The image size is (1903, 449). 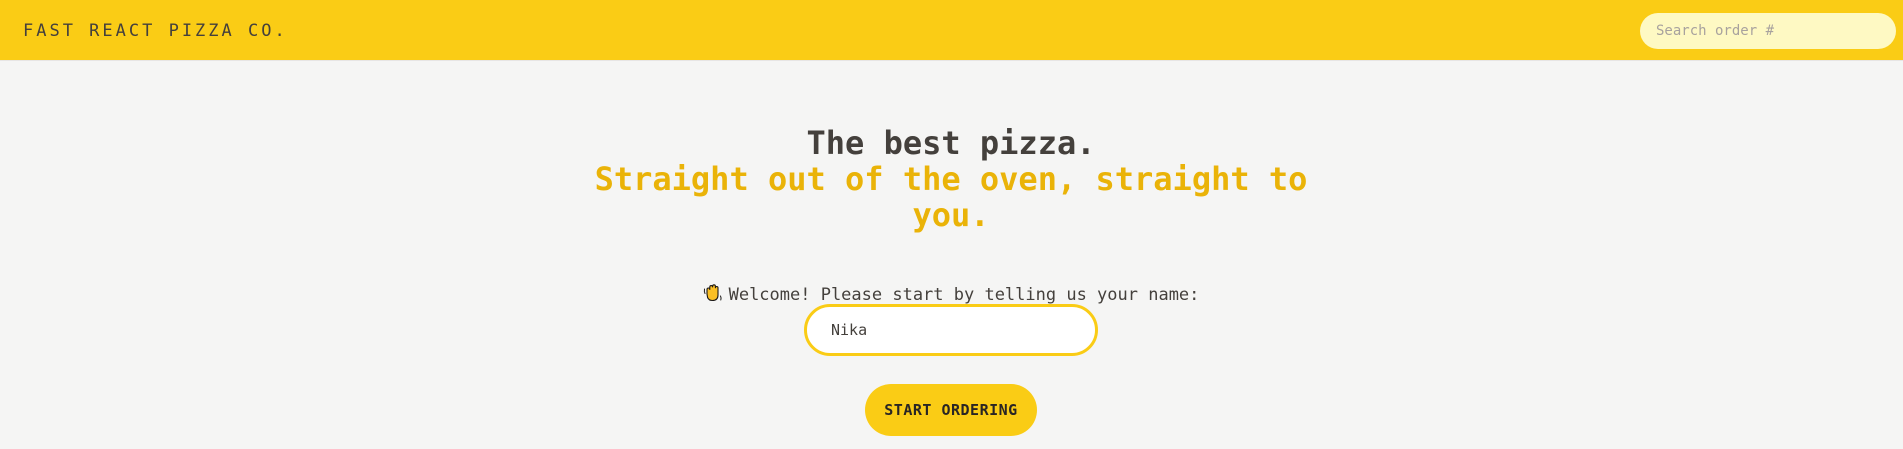 I want to click on waving-hand-icon, so click(x=712, y=293).